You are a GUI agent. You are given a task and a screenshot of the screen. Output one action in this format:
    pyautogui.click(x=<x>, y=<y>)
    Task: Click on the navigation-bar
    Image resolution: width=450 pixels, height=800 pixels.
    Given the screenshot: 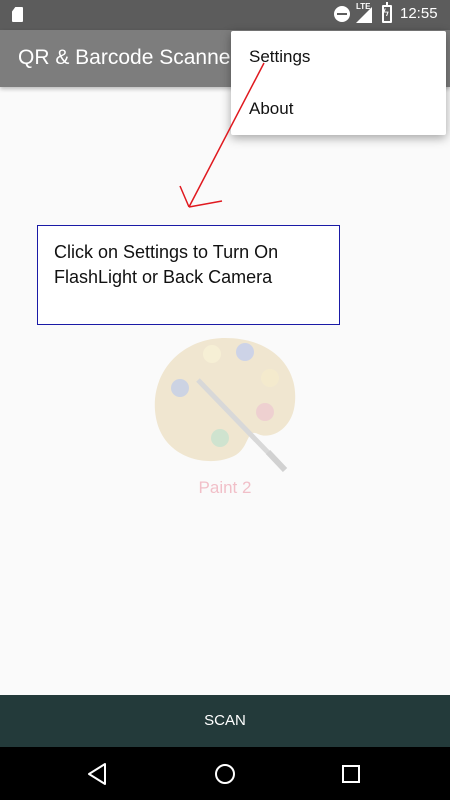 What is the action you would take?
    pyautogui.click(x=225, y=773)
    